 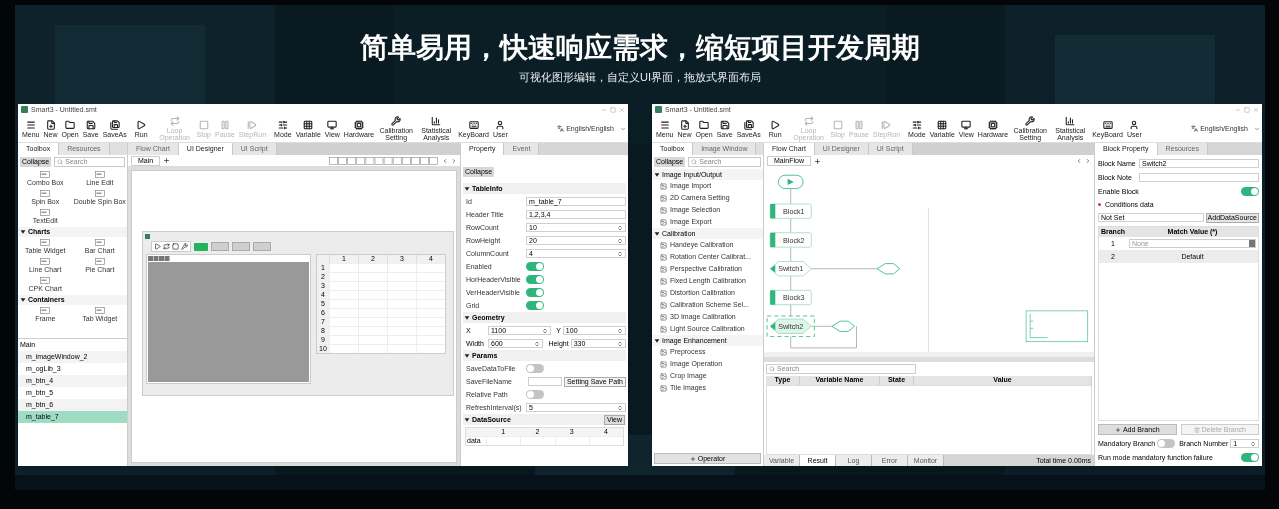 I want to click on save-all-icon, so click(x=748, y=124).